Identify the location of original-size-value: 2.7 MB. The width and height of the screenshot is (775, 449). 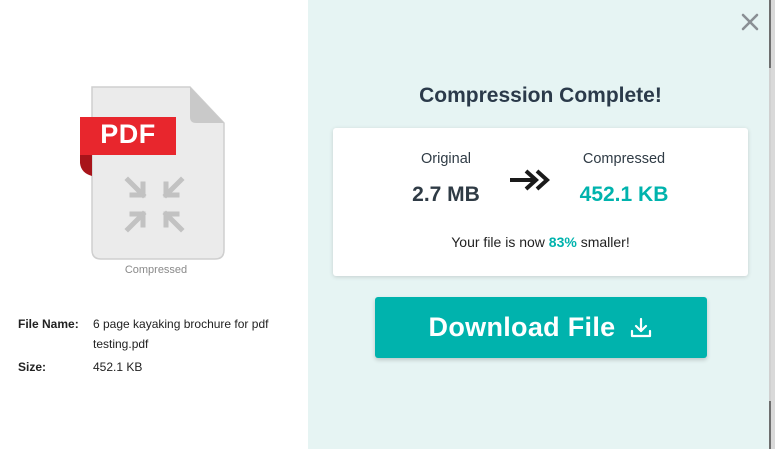
(446, 194).